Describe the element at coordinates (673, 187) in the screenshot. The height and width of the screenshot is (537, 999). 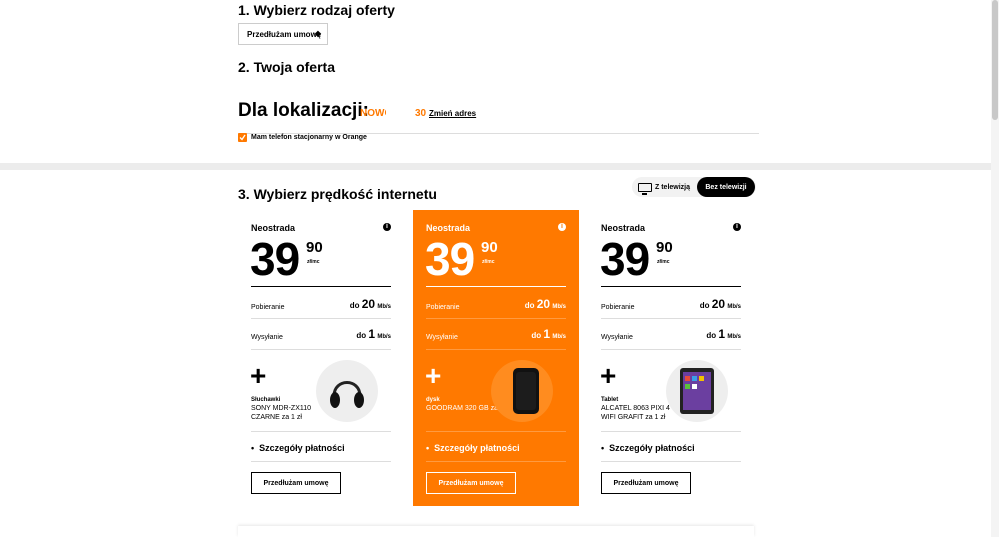
I see `toggle-with-tv-label: Z telewizją` at that location.